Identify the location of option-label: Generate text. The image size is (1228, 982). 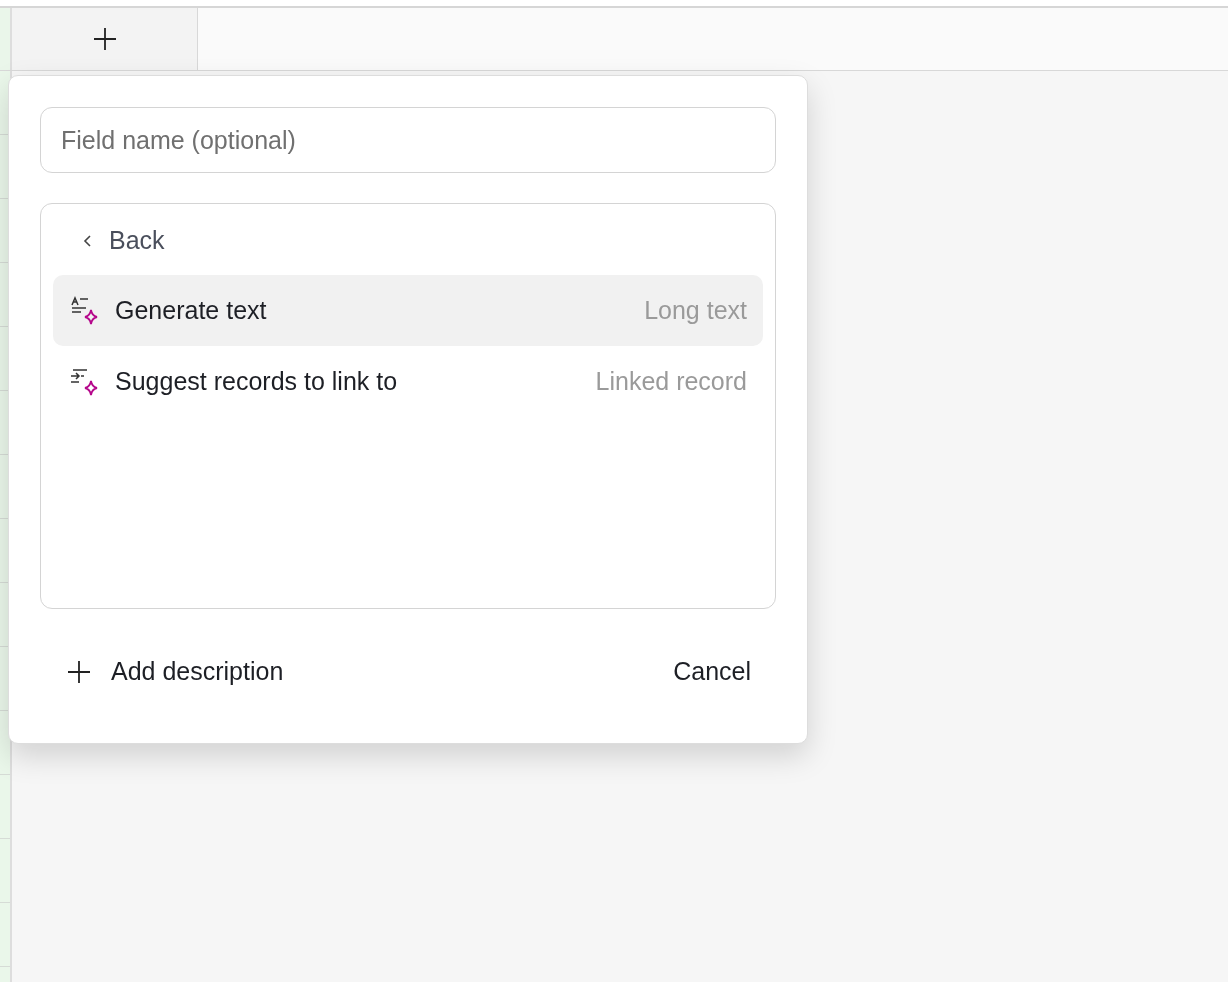
(191, 310).